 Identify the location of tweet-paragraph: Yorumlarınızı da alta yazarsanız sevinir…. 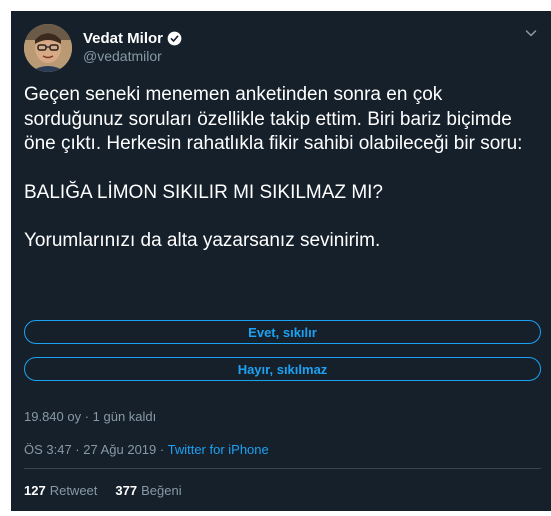
(202, 240).